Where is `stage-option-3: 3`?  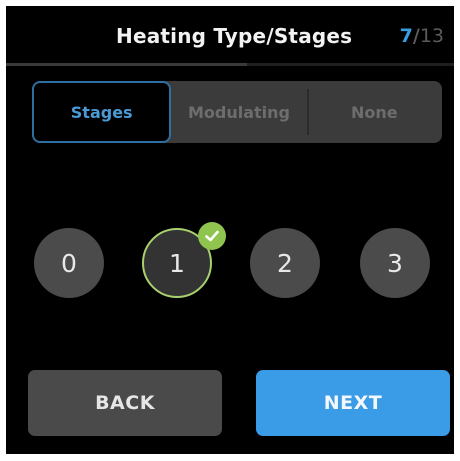
stage-option-3: 3 is located at coordinates (395, 263).